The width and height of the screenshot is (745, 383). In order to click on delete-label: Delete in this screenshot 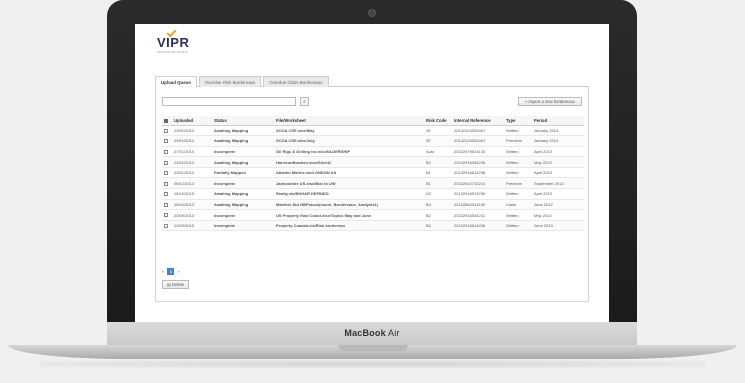, I will do `click(178, 284)`.